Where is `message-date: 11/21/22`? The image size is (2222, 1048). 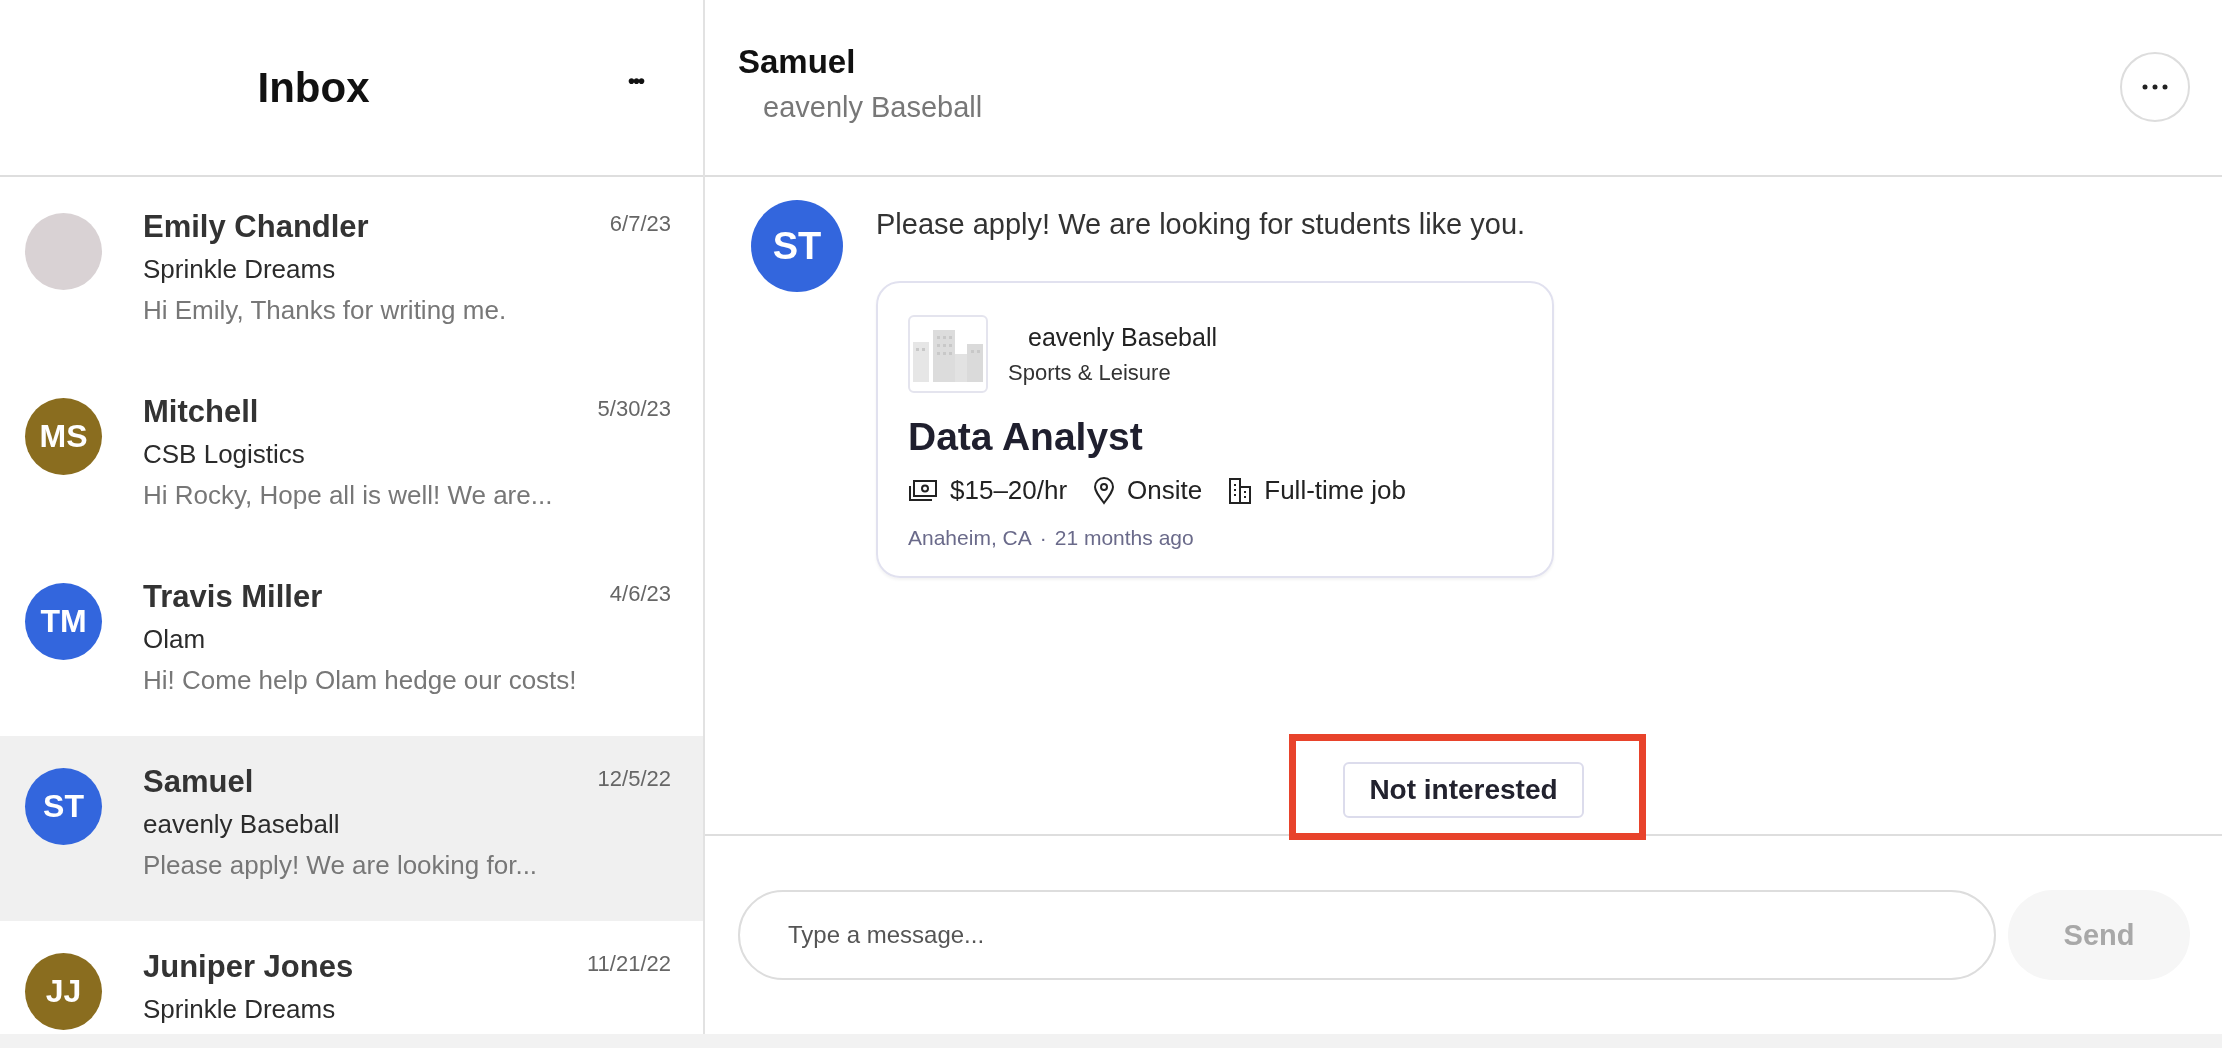 message-date: 11/21/22 is located at coordinates (629, 964).